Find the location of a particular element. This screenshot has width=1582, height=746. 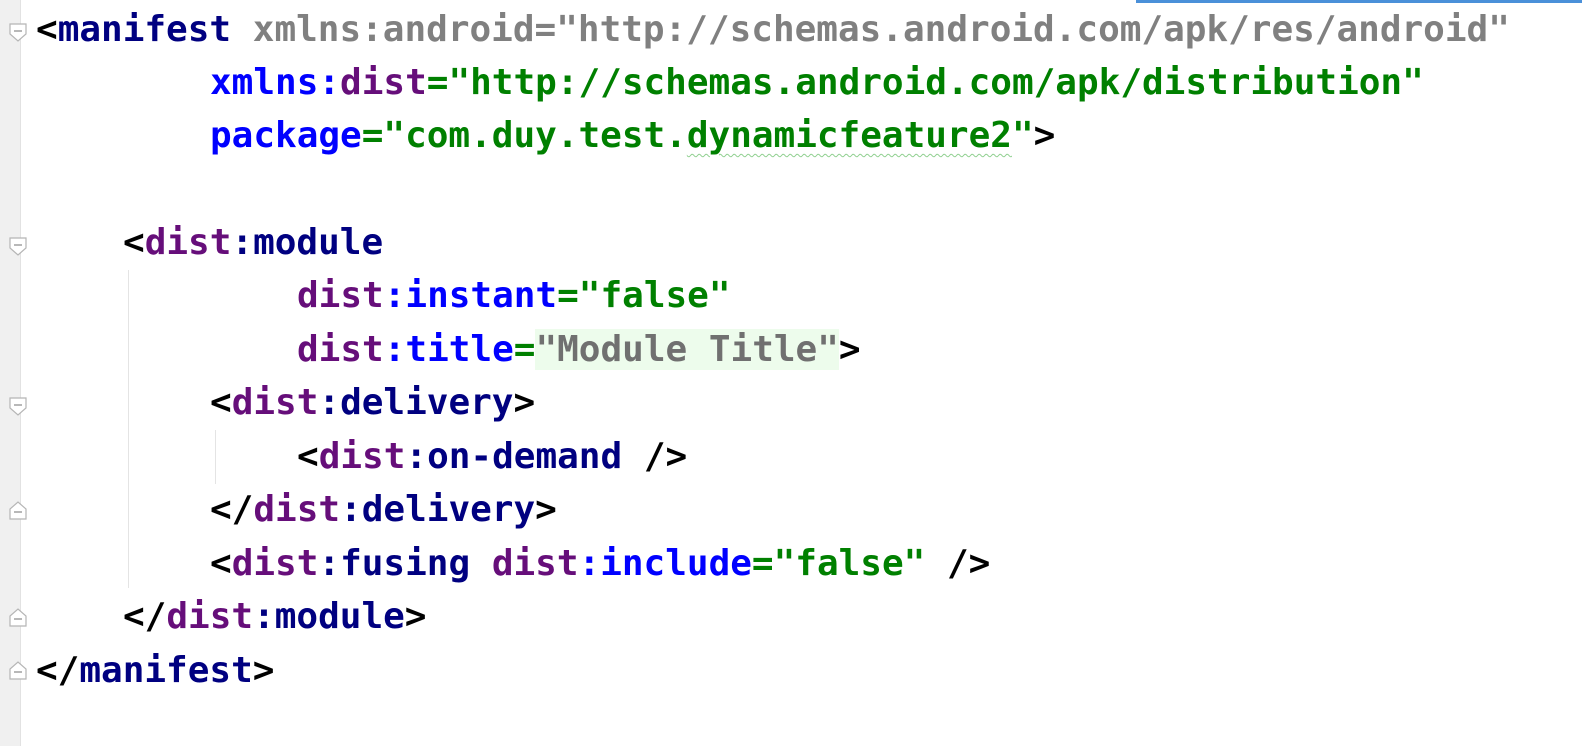

code-line-6: dist:instant="false" is located at coordinates (514, 295).